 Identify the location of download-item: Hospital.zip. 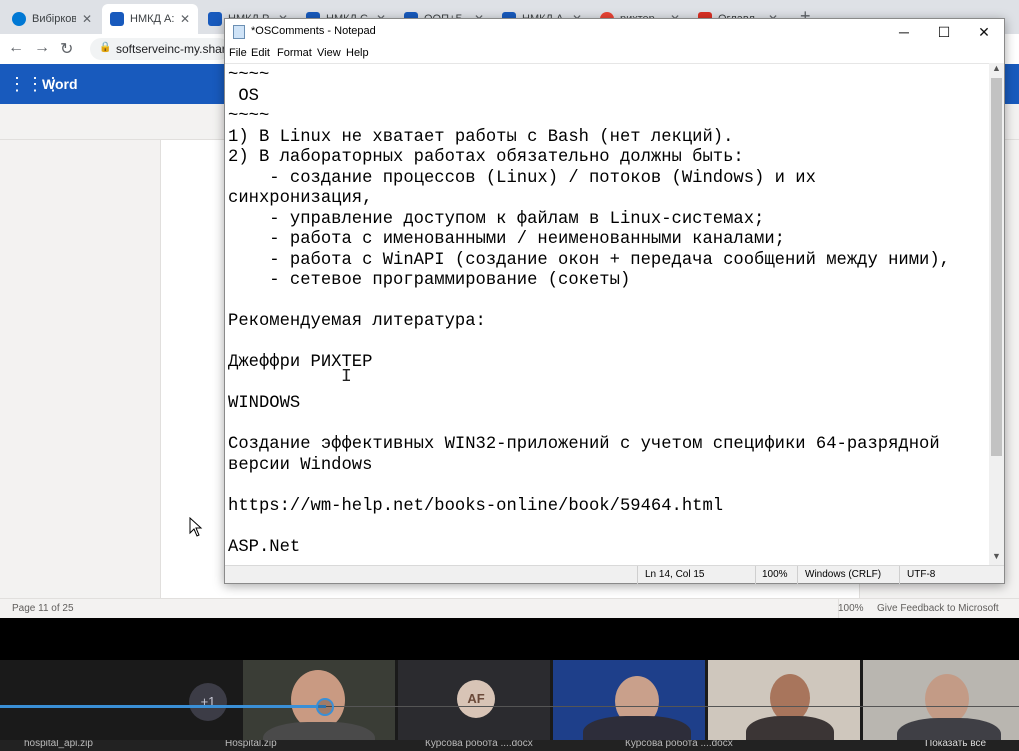
(251, 744).